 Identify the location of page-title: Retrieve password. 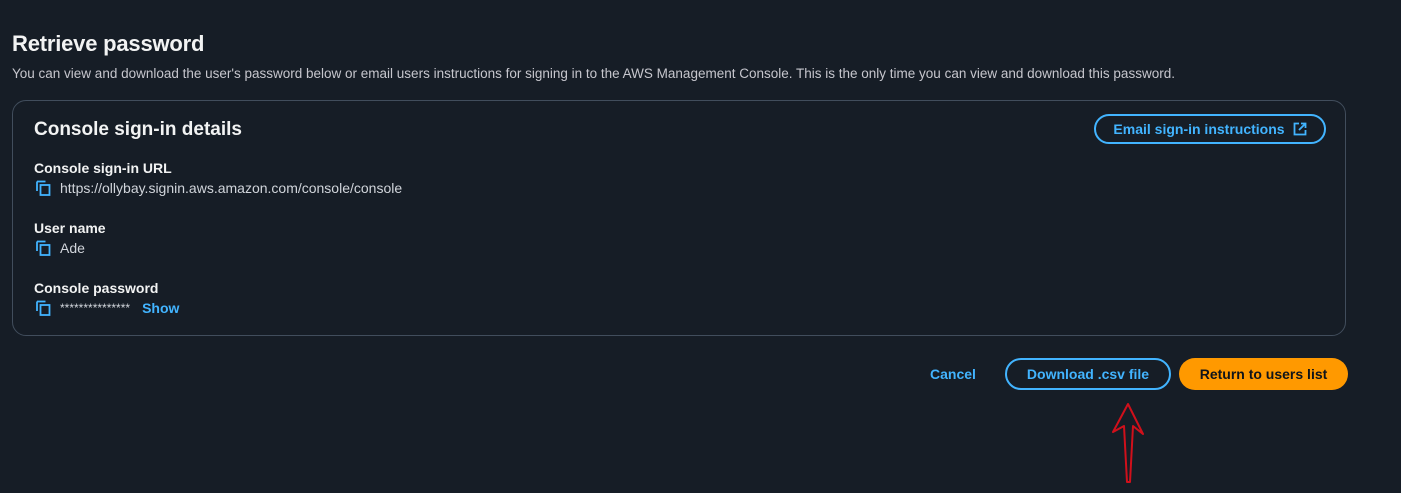
(108, 43).